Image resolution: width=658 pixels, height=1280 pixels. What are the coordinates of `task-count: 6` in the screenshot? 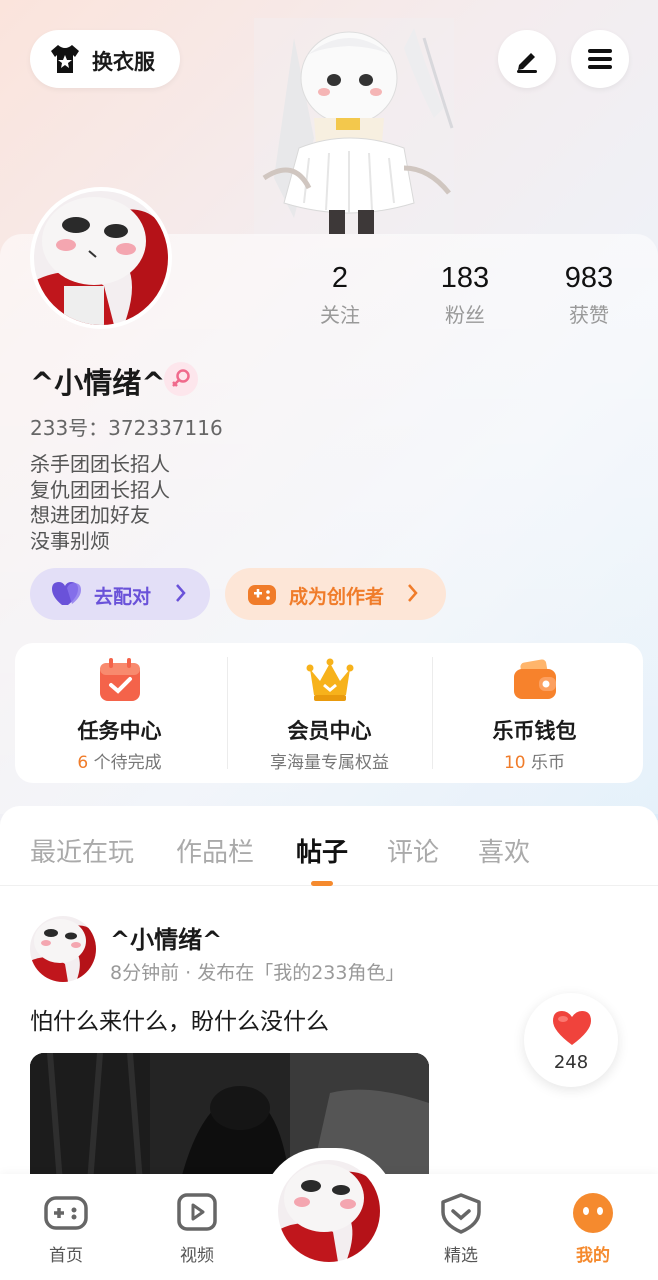 It's located at (83, 763).